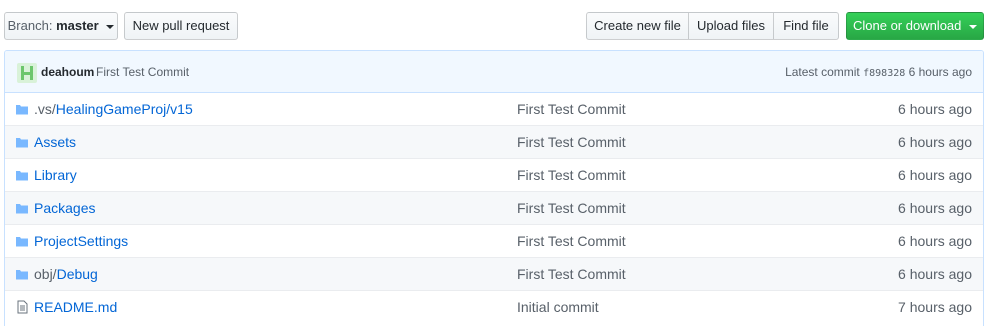  Describe the element at coordinates (731, 26) in the screenshot. I see `upload-files-button: Upload files` at that location.